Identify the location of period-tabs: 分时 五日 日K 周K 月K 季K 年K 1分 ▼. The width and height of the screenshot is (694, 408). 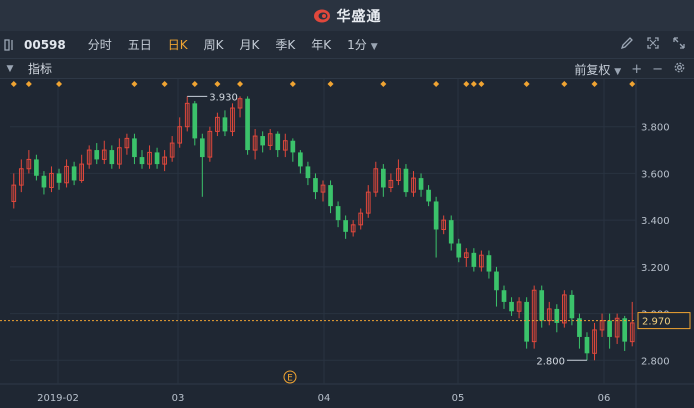
(233, 45).